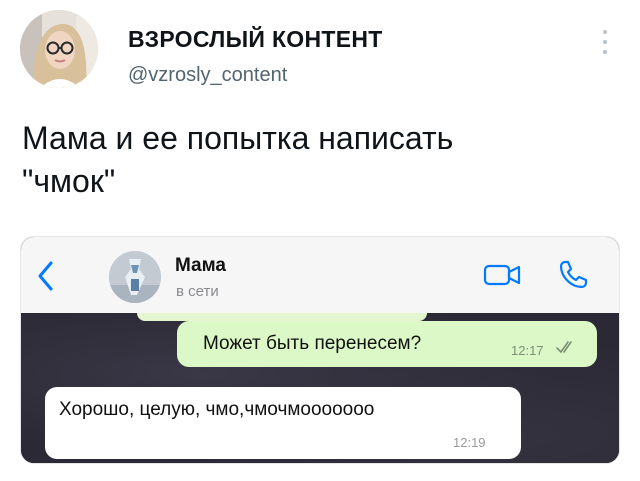  Describe the element at coordinates (217, 409) in the screenshot. I see `message-text: Хорошо, целую, чмо,чмочмоооооoo` at that location.